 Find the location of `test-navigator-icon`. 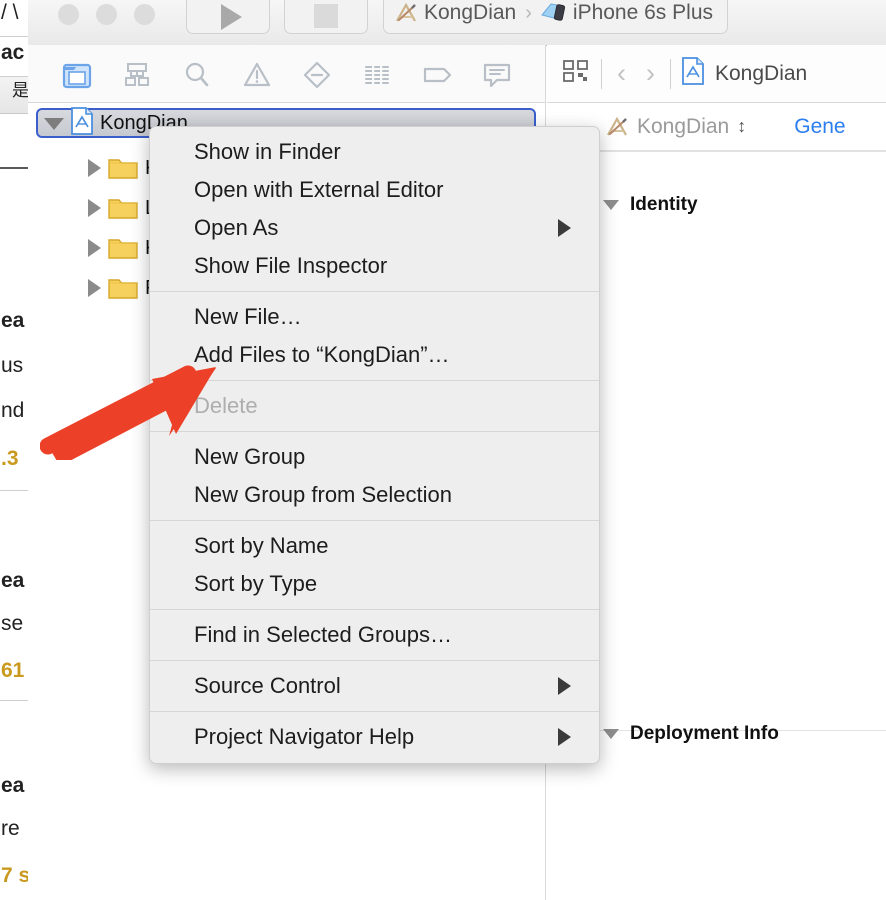

test-navigator-icon is located at coordinates (317, 75).